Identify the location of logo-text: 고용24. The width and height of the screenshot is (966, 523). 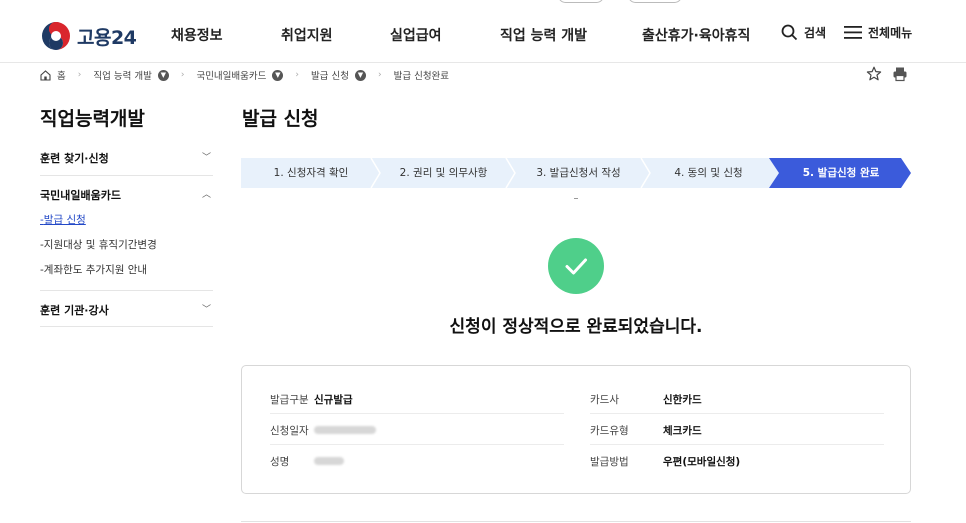
(107, 37).